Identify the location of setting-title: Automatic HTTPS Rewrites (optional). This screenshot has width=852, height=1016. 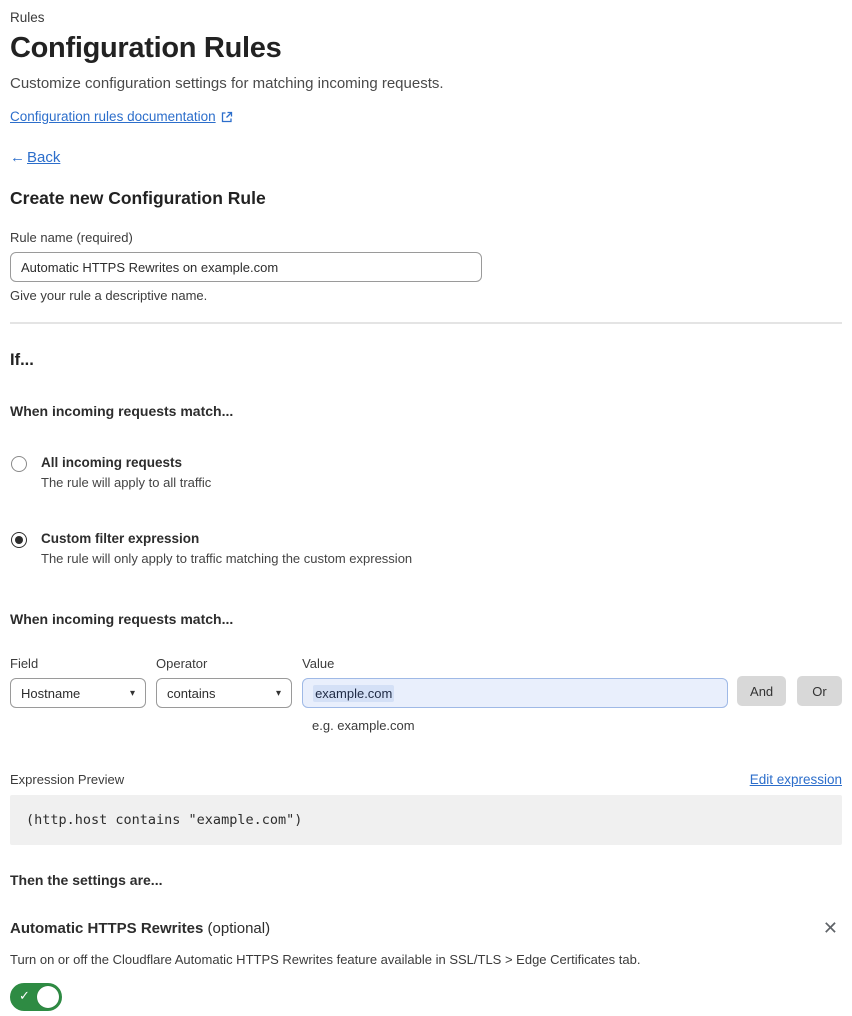
(140, 928).